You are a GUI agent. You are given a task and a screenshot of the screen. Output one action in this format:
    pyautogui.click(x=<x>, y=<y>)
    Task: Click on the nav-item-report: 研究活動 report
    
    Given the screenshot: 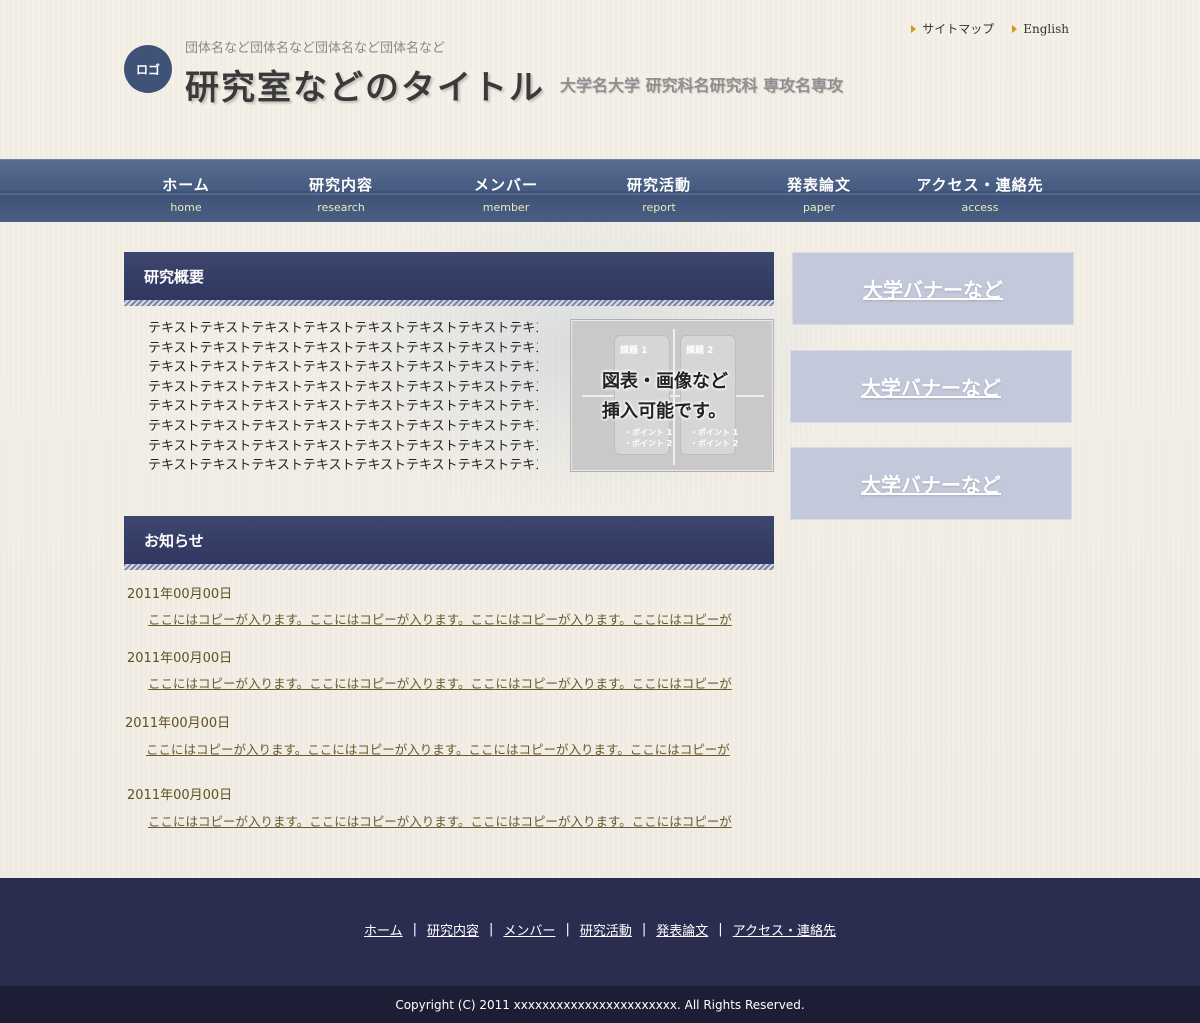 What is the action you would take?
    pyautogui.click(x=659, y=191)
    